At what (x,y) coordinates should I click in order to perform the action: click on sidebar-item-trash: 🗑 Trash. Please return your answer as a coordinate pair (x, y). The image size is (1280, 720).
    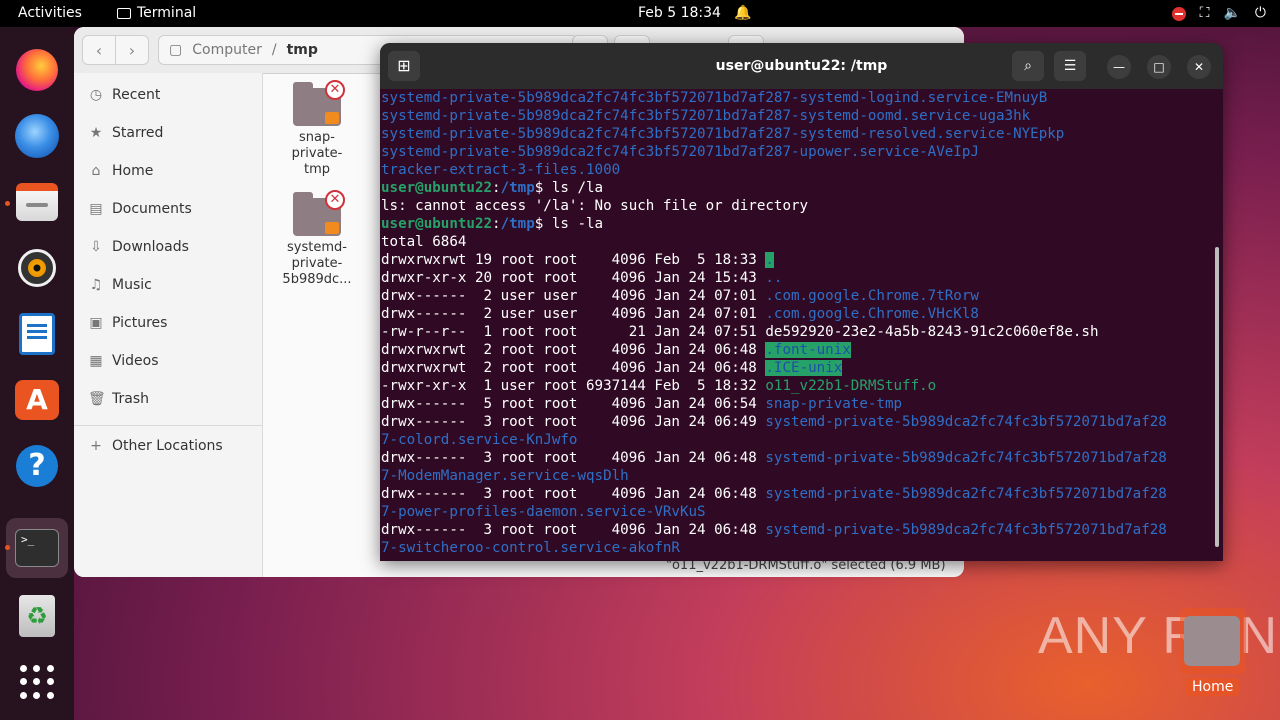
    Looking at the image, I should click on (118, 399).